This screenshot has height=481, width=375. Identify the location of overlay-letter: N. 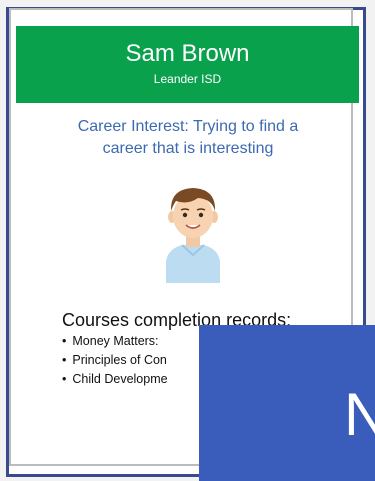
(359, 414).